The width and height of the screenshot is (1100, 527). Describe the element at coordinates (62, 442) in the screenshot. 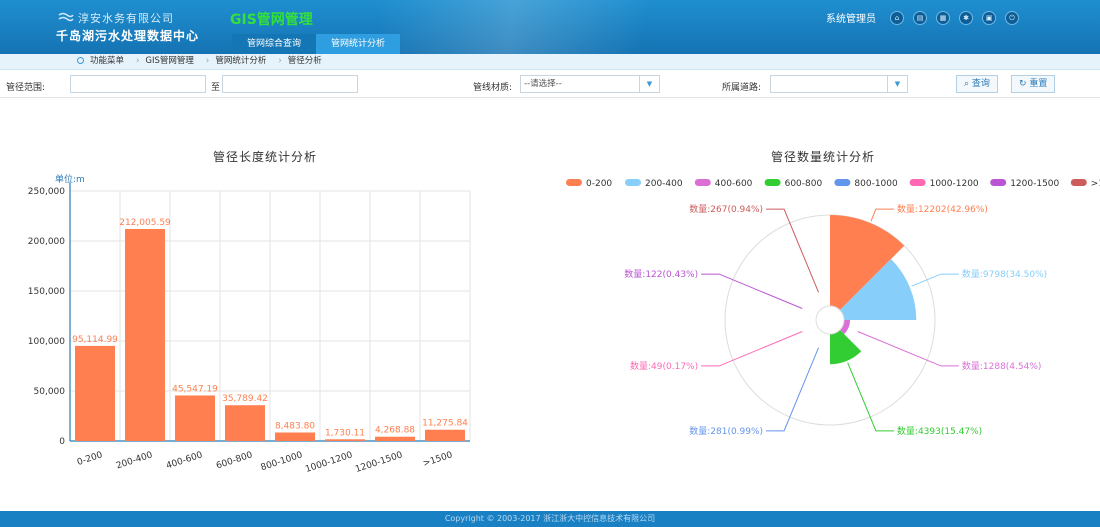

I see `y-tick-label: 0` at that location.